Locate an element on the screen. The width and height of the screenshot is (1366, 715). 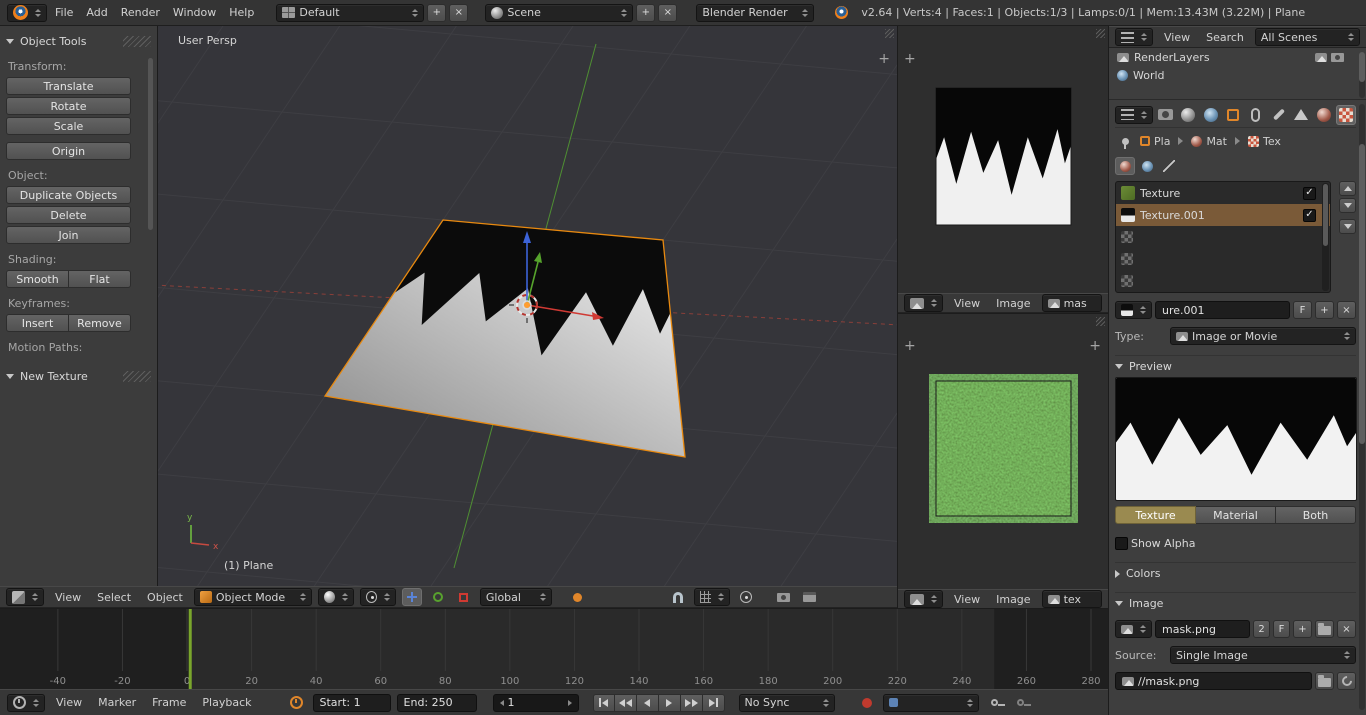
remove-keyframe-button: Remove is located at coordinates (100, 323).